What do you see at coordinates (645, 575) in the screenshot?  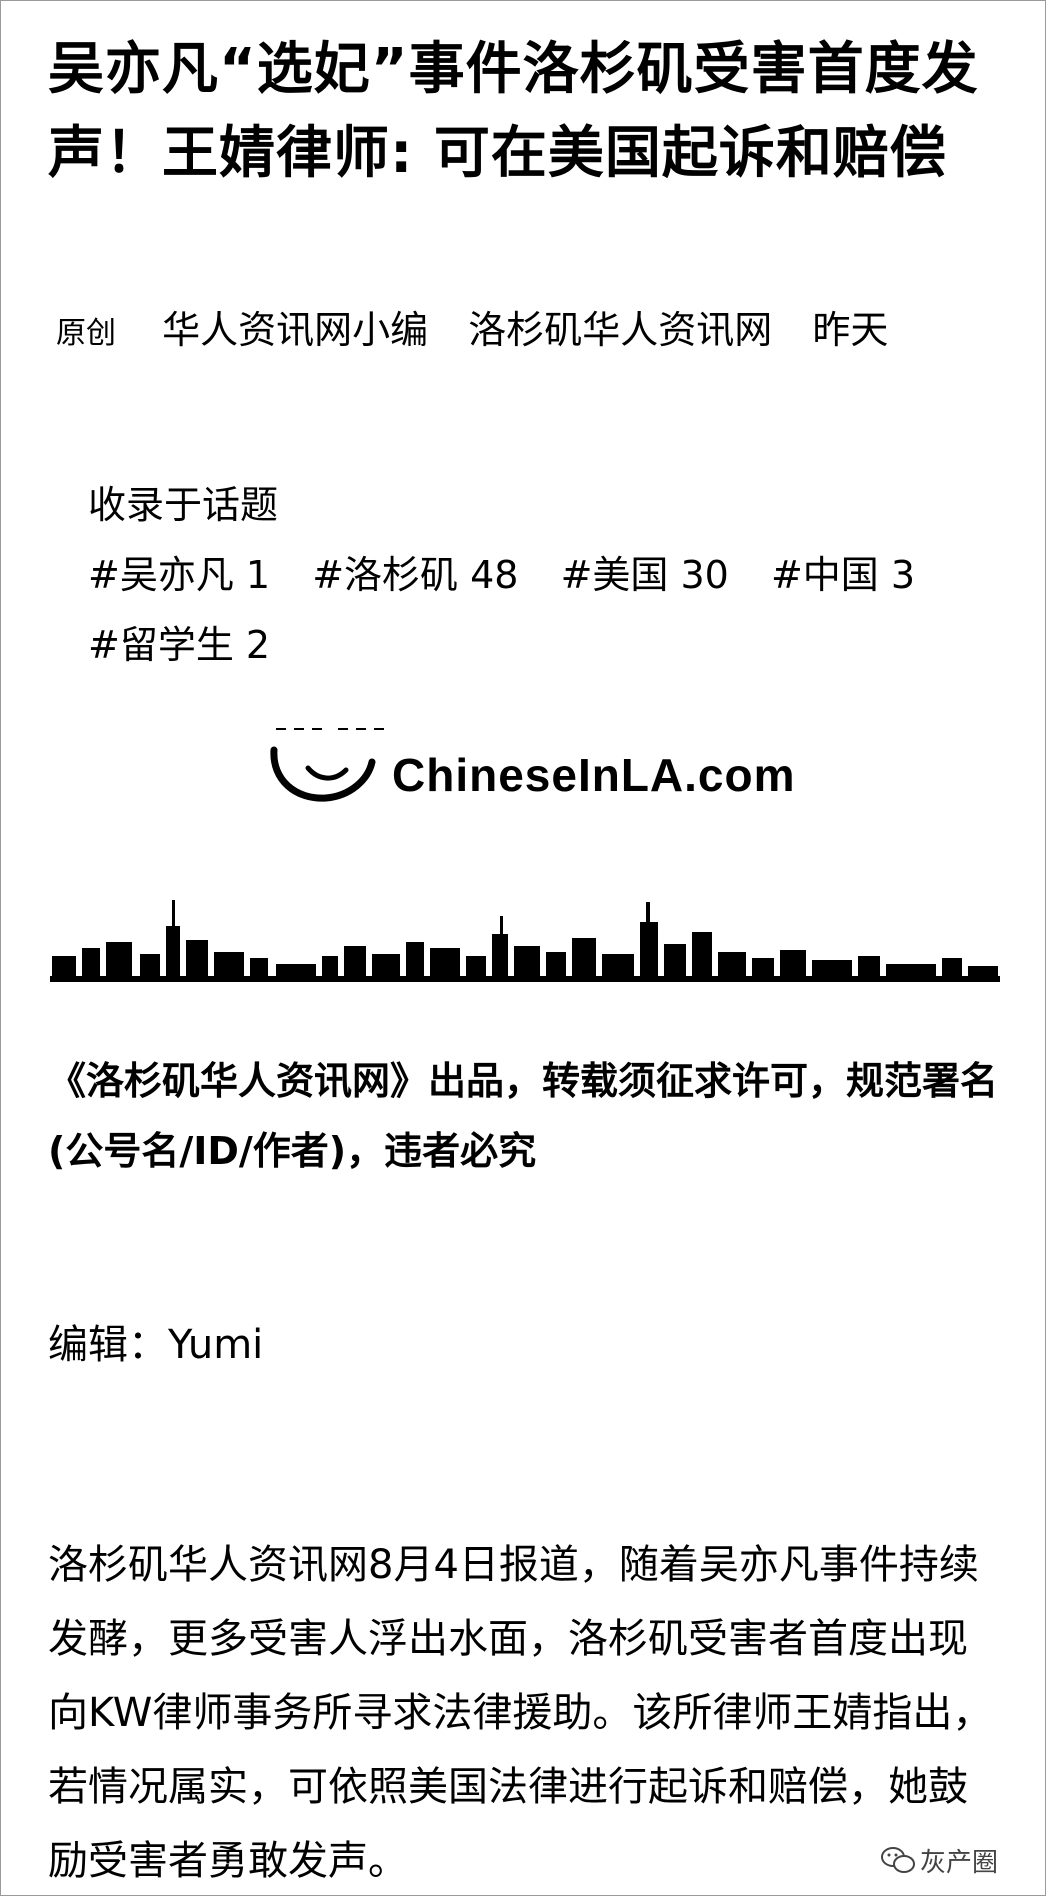 I see `topic-tag: #美国 30` at bounding box center [645, 575].